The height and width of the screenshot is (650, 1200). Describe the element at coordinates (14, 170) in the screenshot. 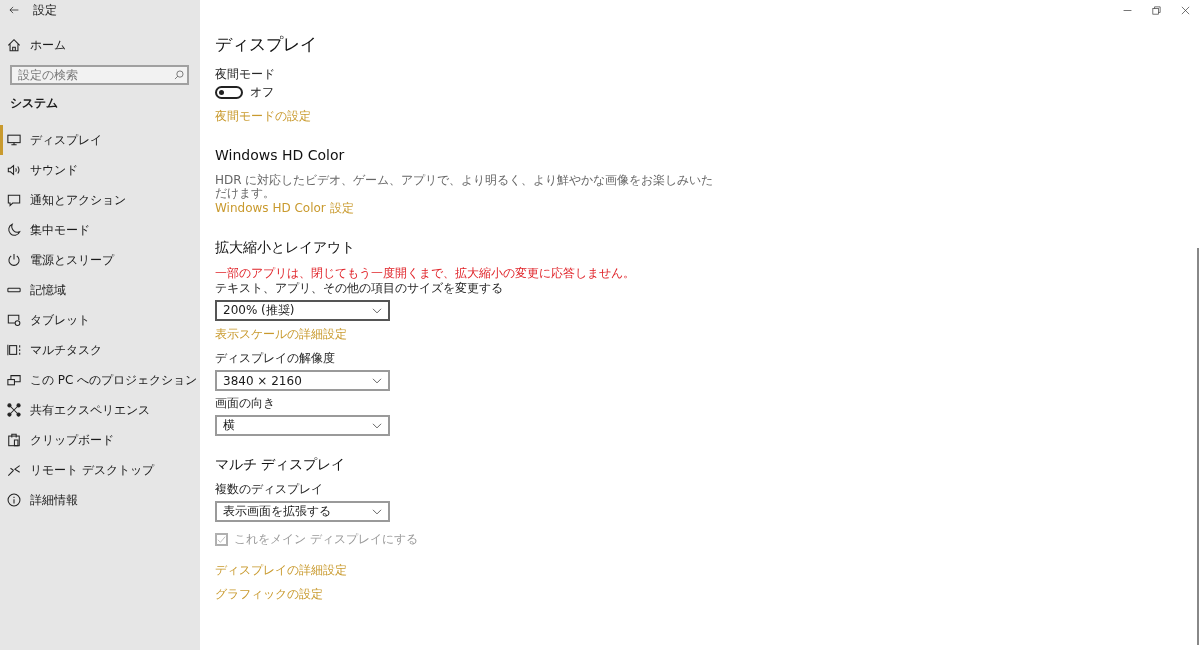

I see `speaker-icon` at that location.